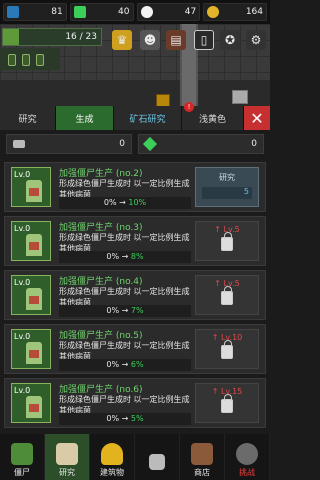  What do you see at coordinates (22, 472) in the screenshot?
I see `nav-label: 僵尸` at bounding box center [22, 472].